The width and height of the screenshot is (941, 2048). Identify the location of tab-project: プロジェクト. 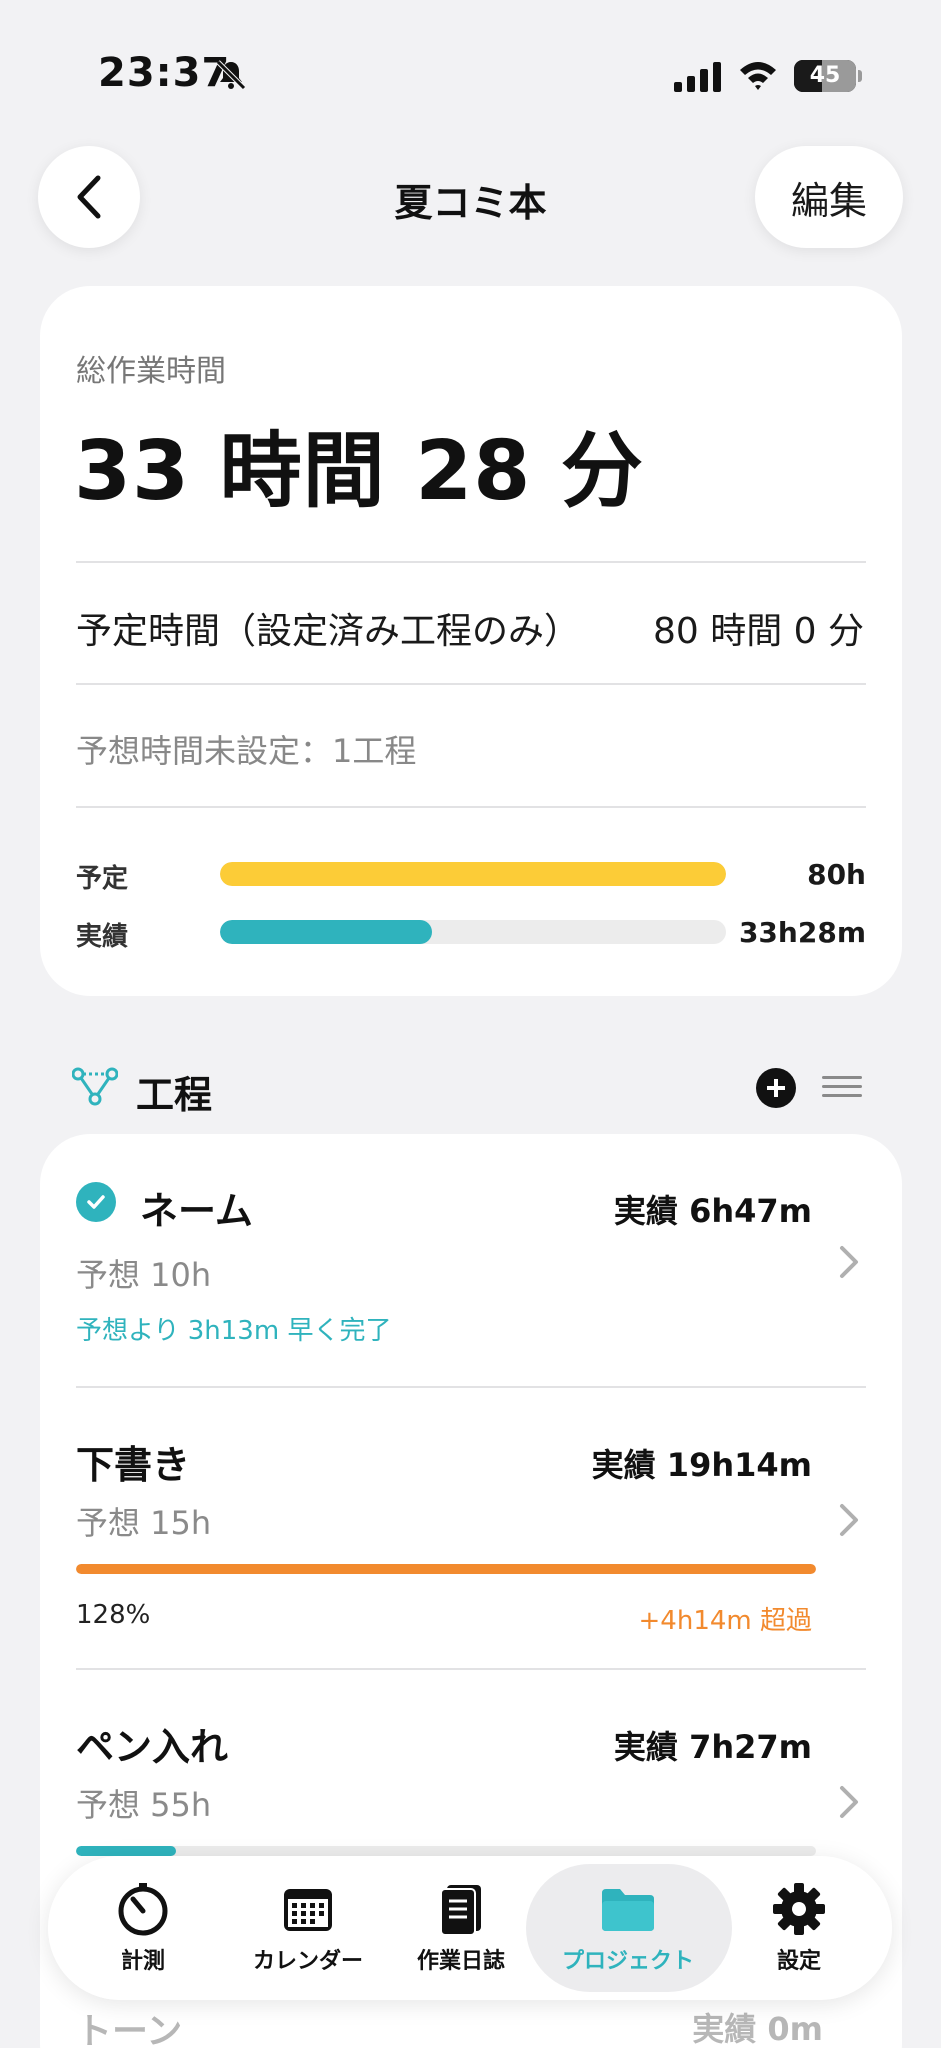
(628, 1928).